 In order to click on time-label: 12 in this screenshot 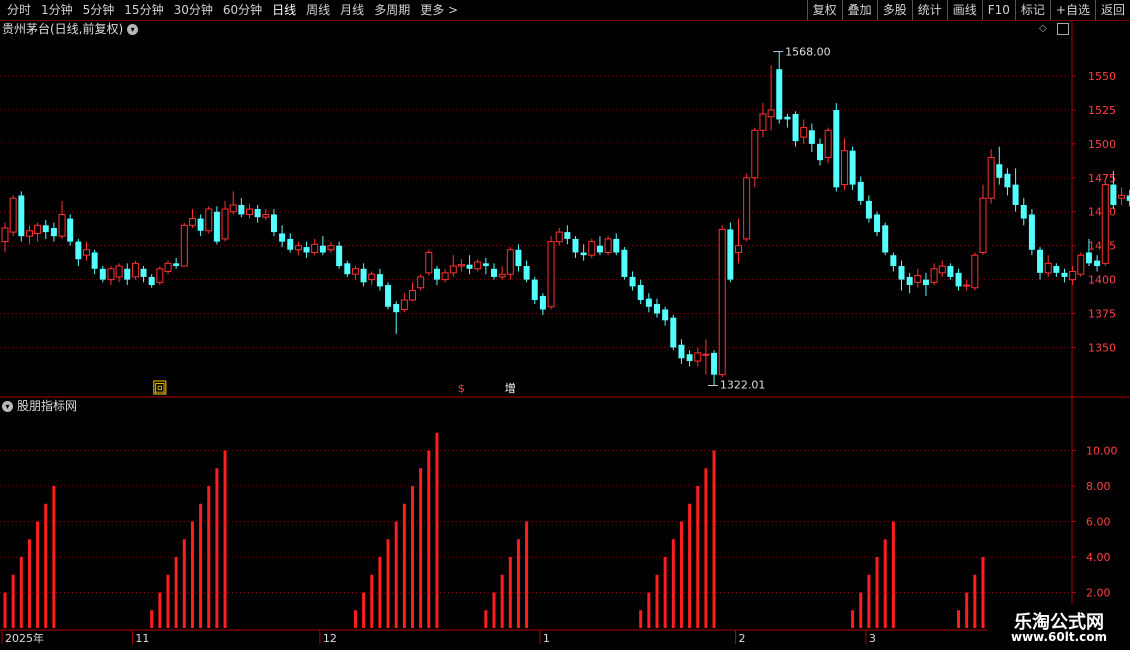, I will do `click(330, 638)`.